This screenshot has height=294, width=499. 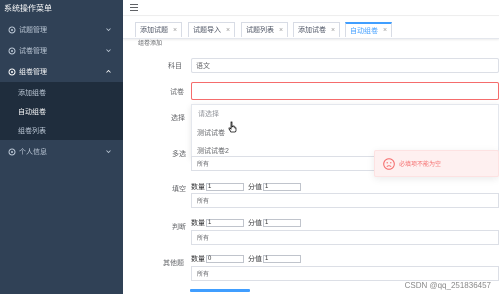 What do you see at coordinates (203, 66) in the screenshot?
I see `subject-value: 语文` at bounding box center [203, 66].